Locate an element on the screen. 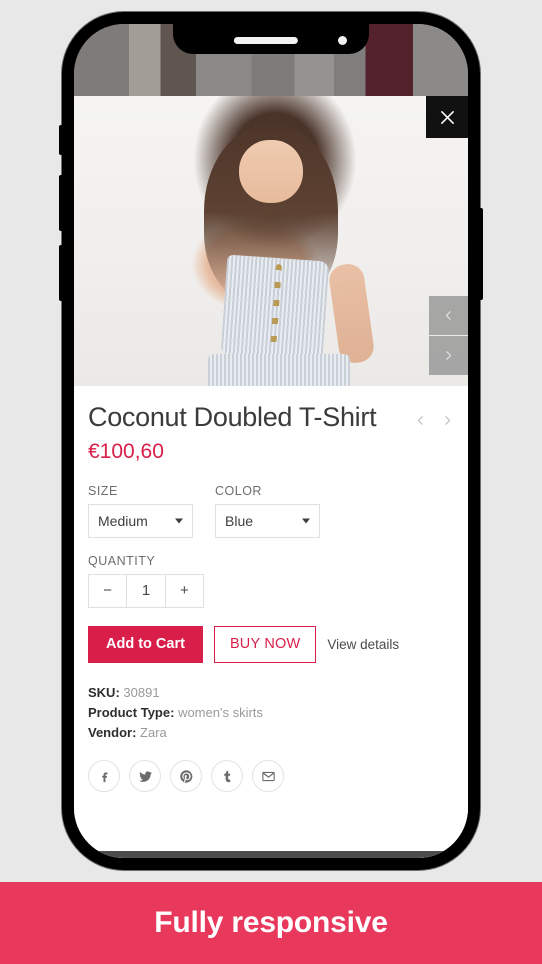 This screenshot has height=964, width=542. quantity-increment-button: + is located at coordinates (184, 590).